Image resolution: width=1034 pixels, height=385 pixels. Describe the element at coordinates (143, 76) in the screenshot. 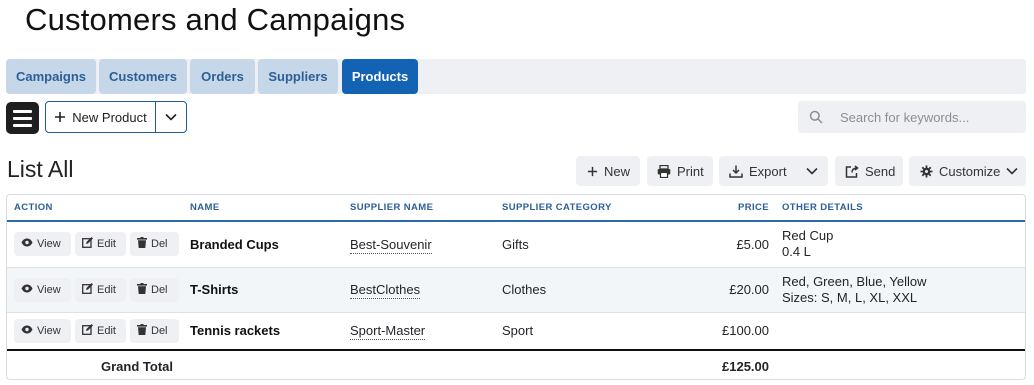

I see `tab-customers: Customers` at that location.